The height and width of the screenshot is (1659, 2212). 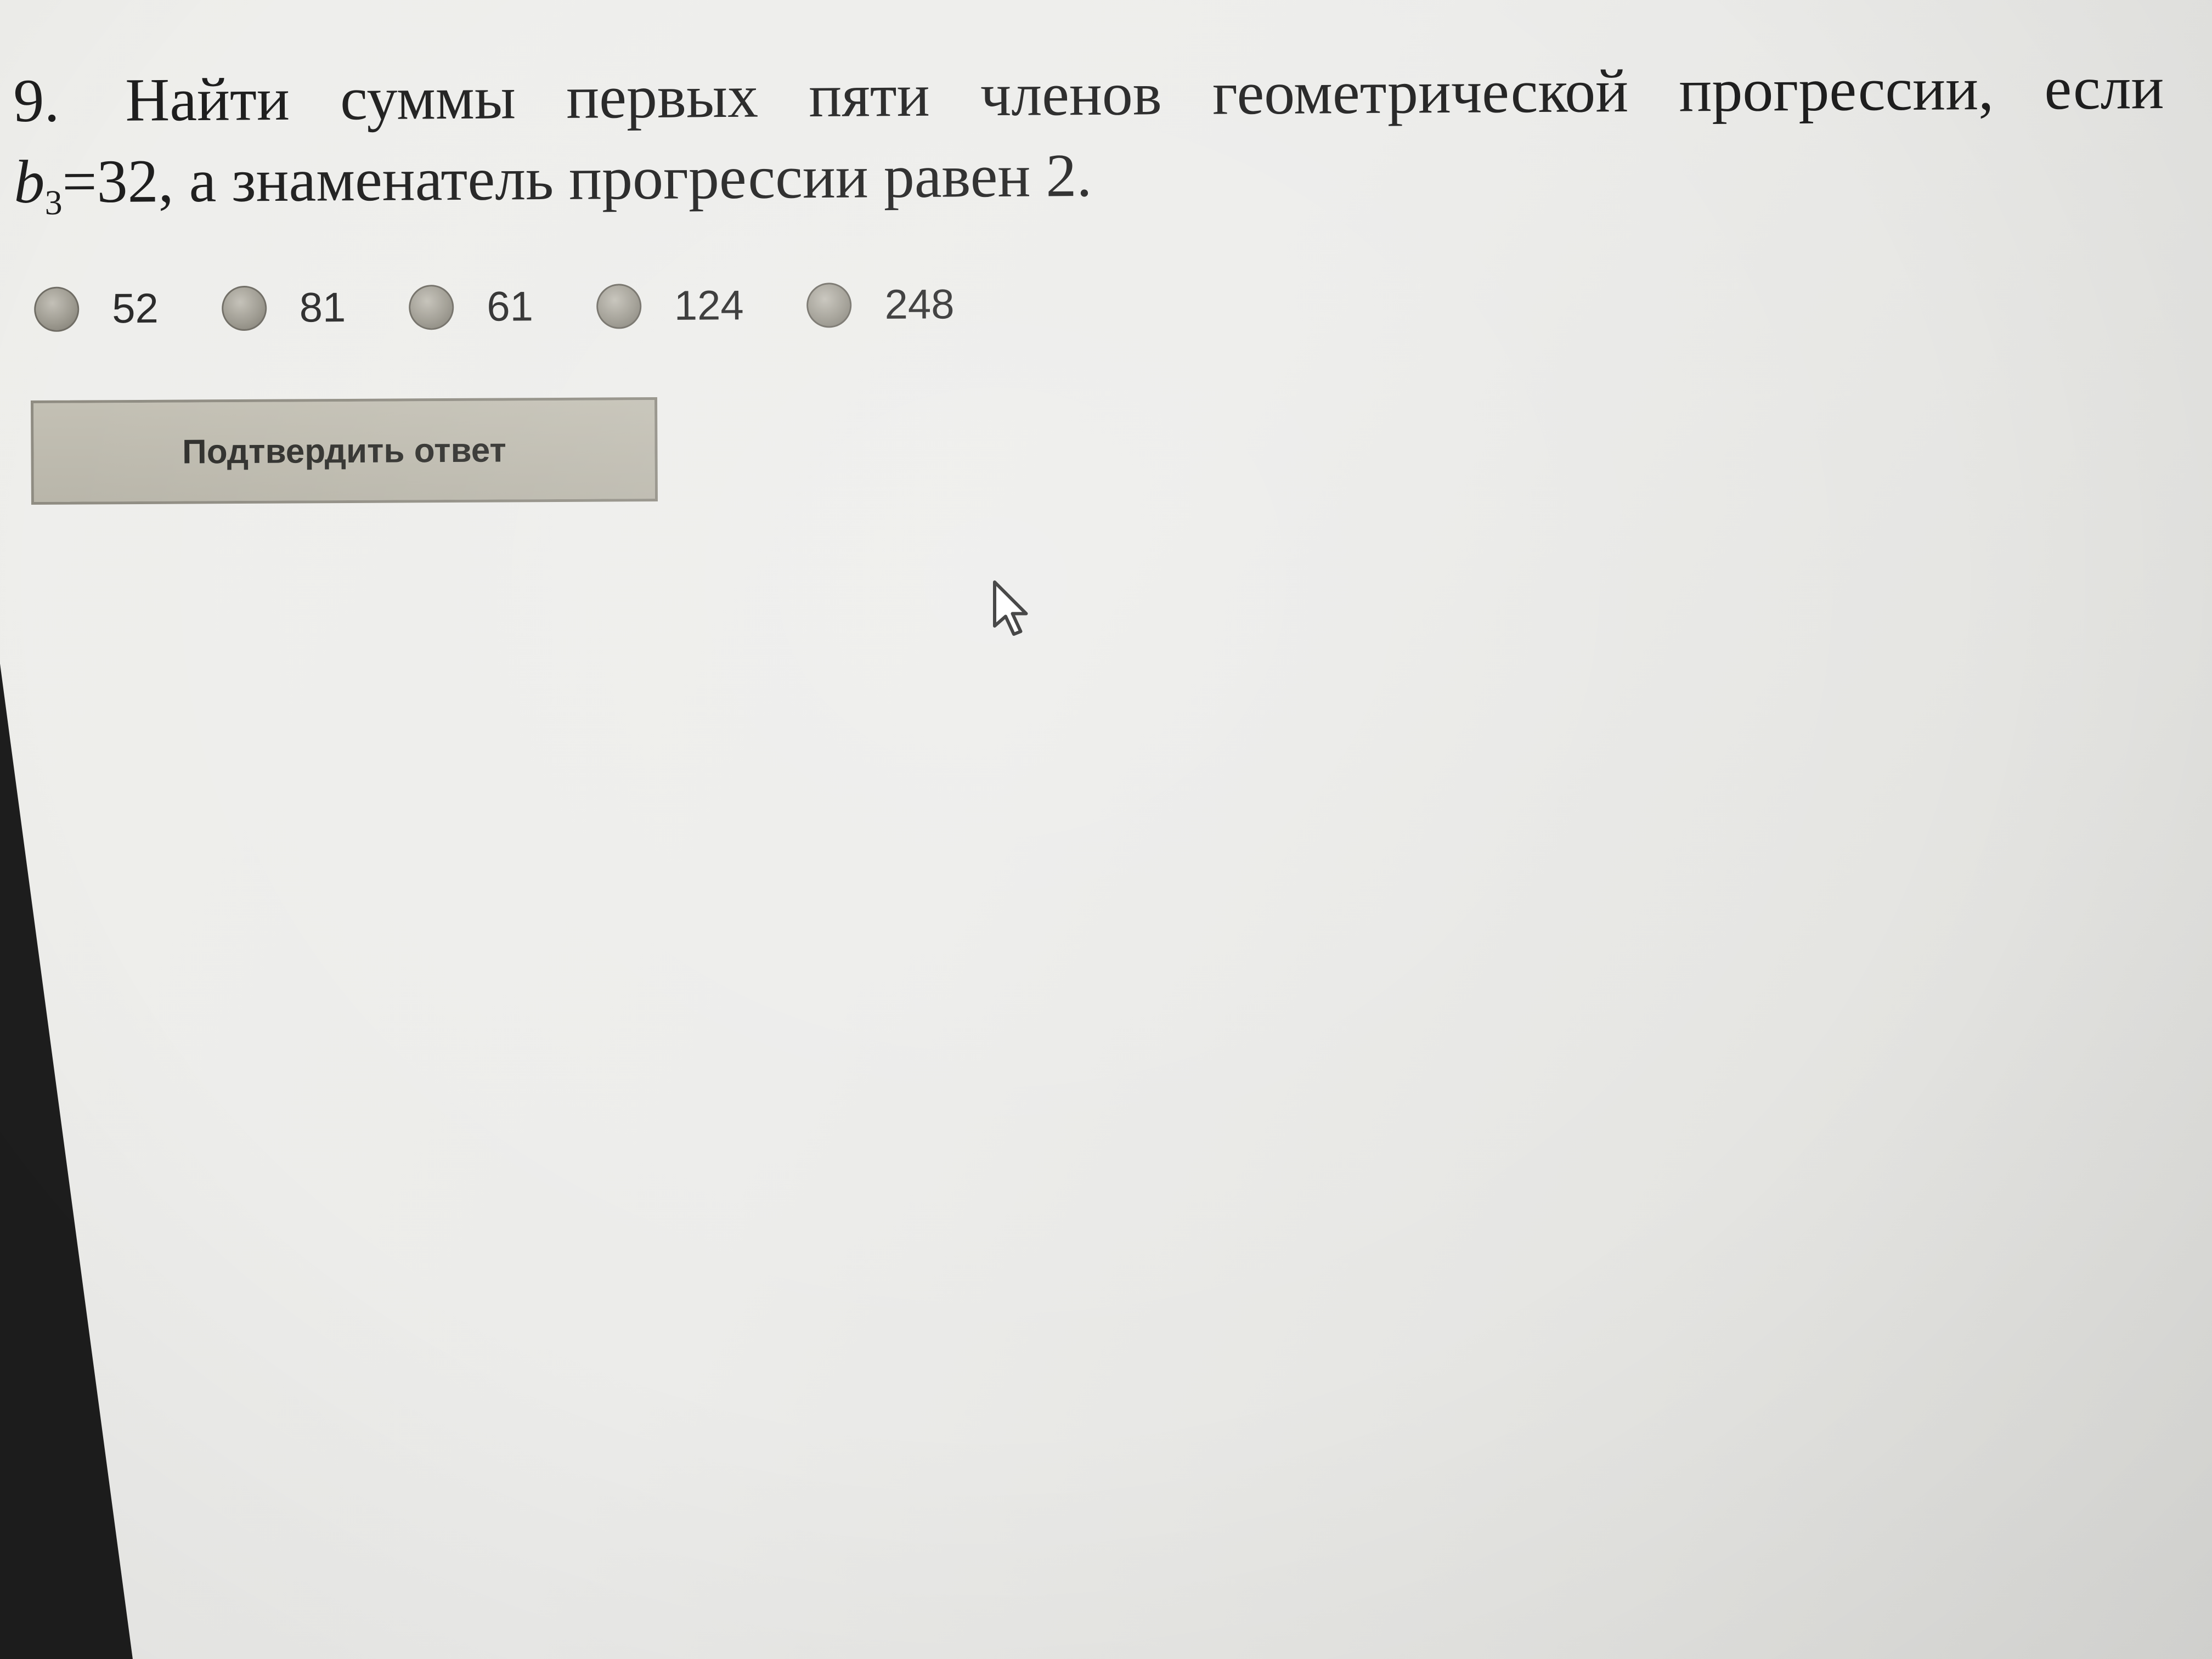 I want to click on variable-subscript: 3, so click(x=53, y=202).